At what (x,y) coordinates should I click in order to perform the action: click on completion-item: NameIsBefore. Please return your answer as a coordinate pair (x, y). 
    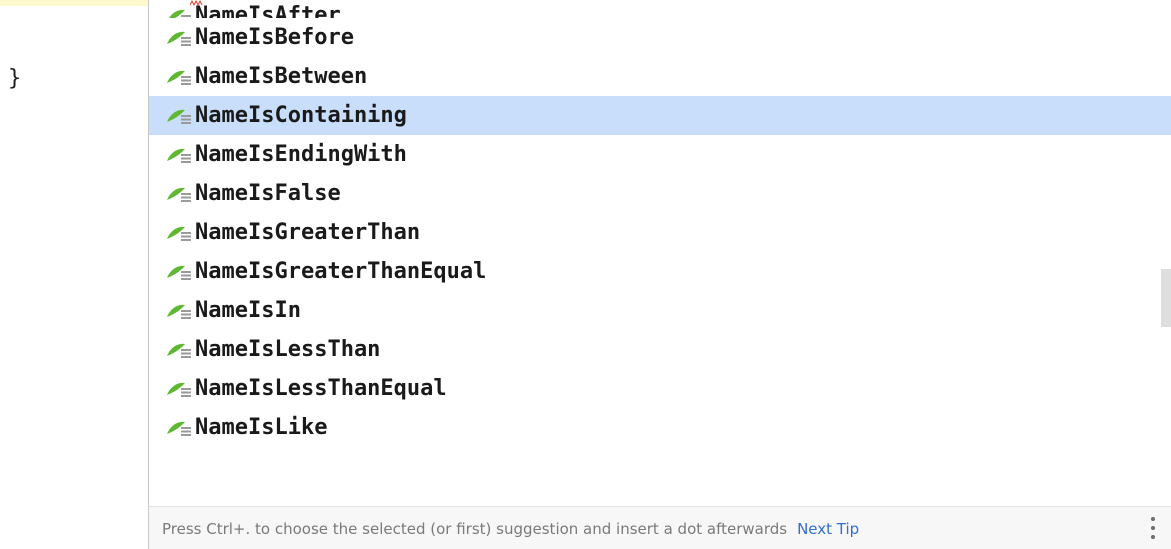
    Looking at the image, I should click on (660, 37).